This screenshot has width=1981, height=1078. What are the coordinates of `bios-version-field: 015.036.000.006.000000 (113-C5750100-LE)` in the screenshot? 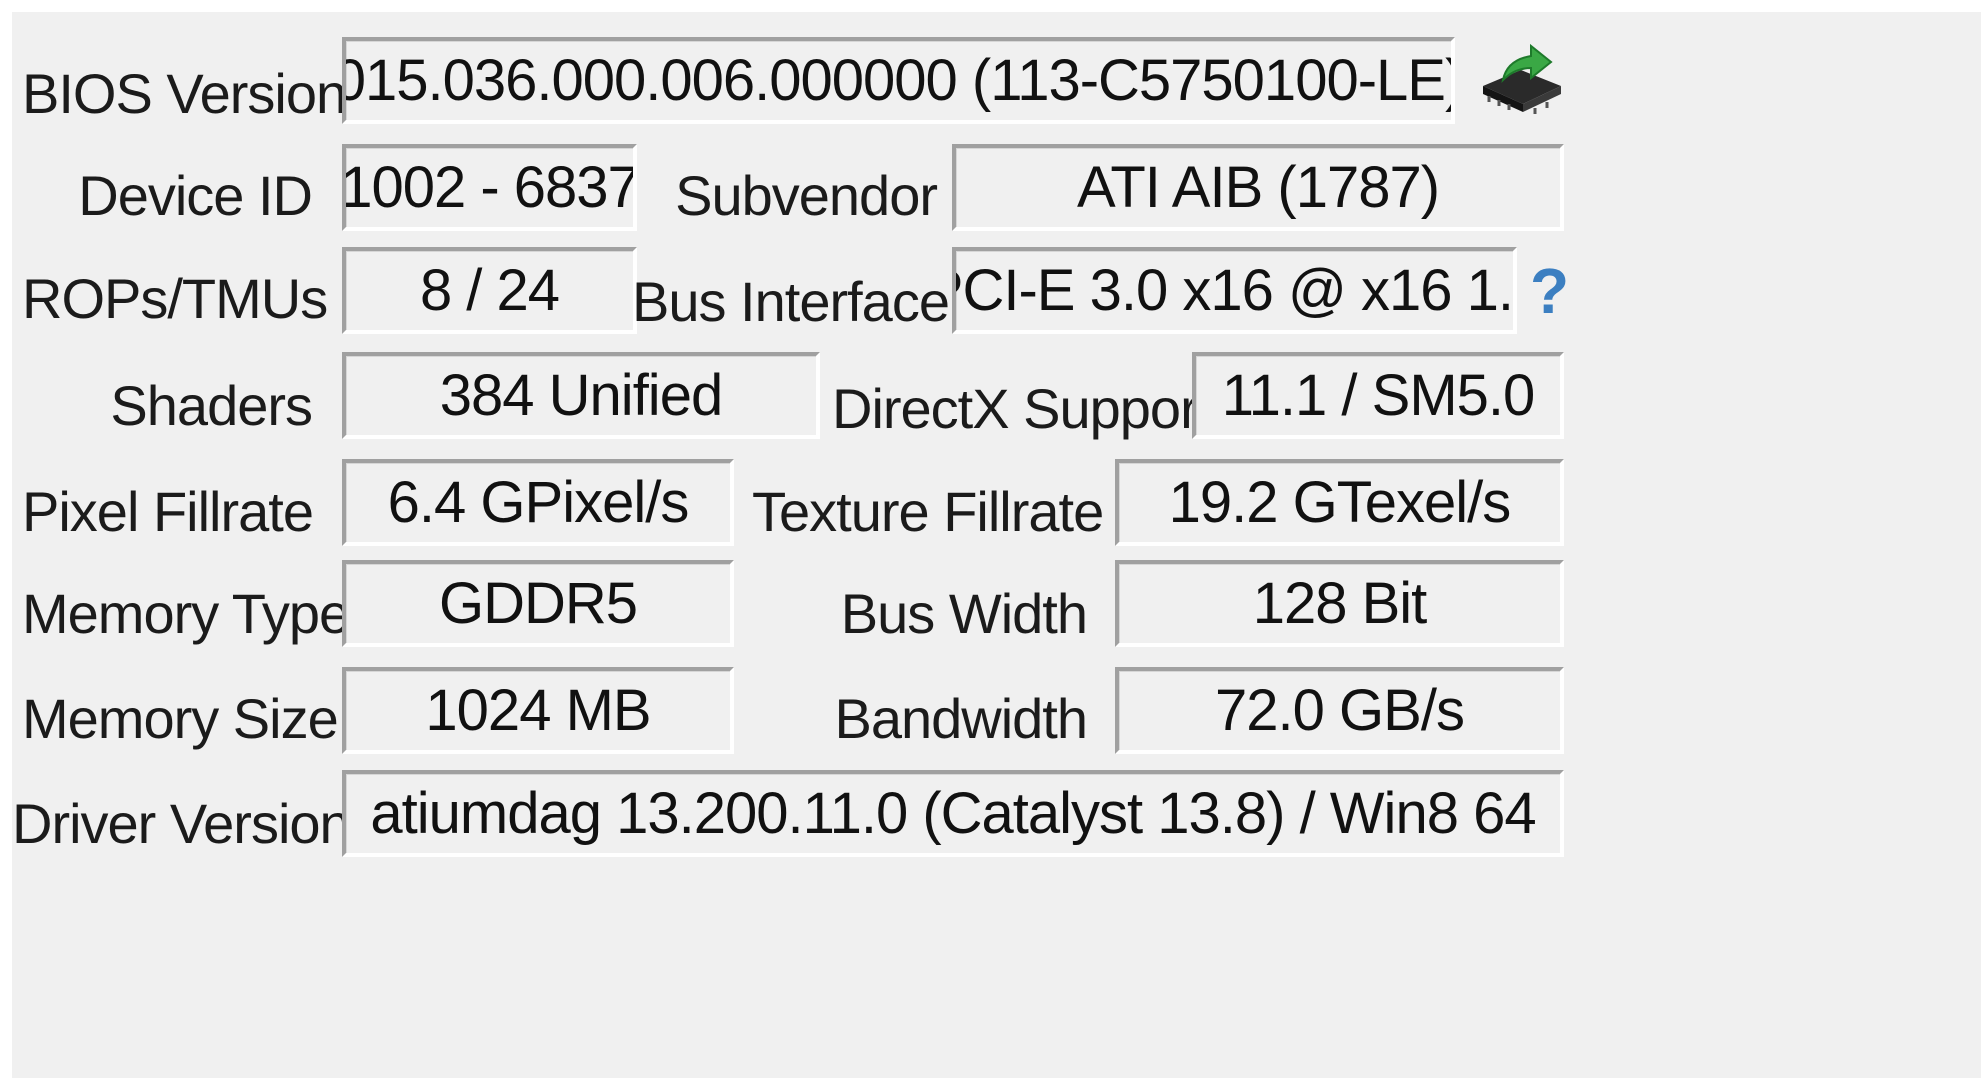 It's located at (898, 80).